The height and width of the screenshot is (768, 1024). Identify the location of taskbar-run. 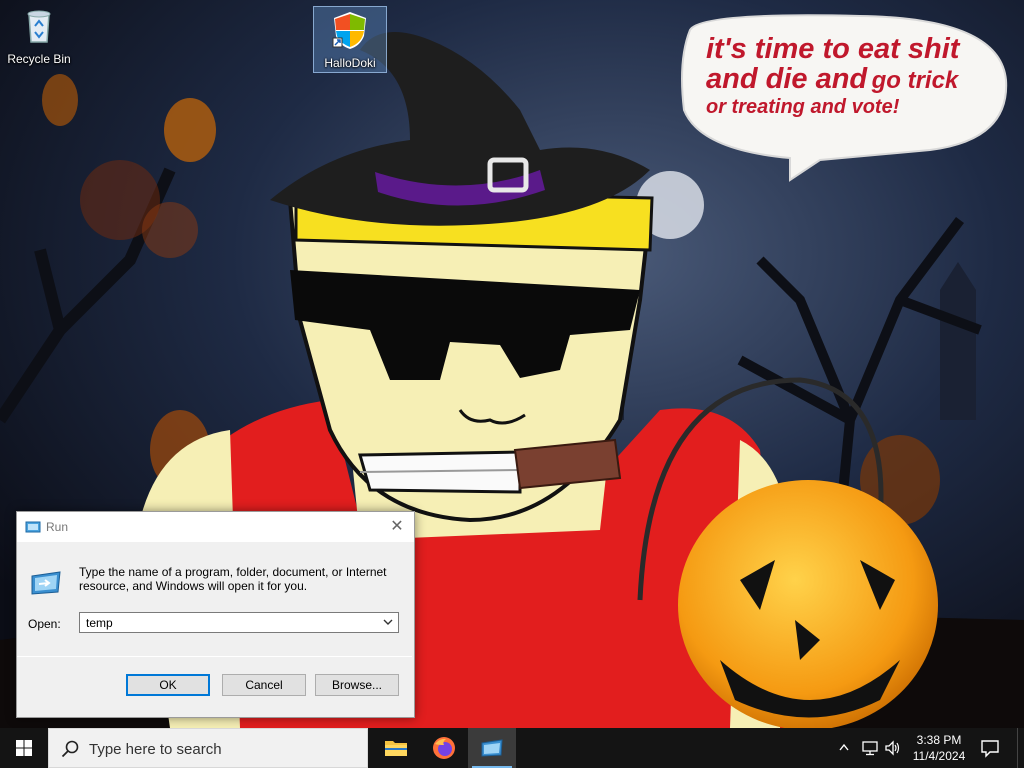
(492, 748).